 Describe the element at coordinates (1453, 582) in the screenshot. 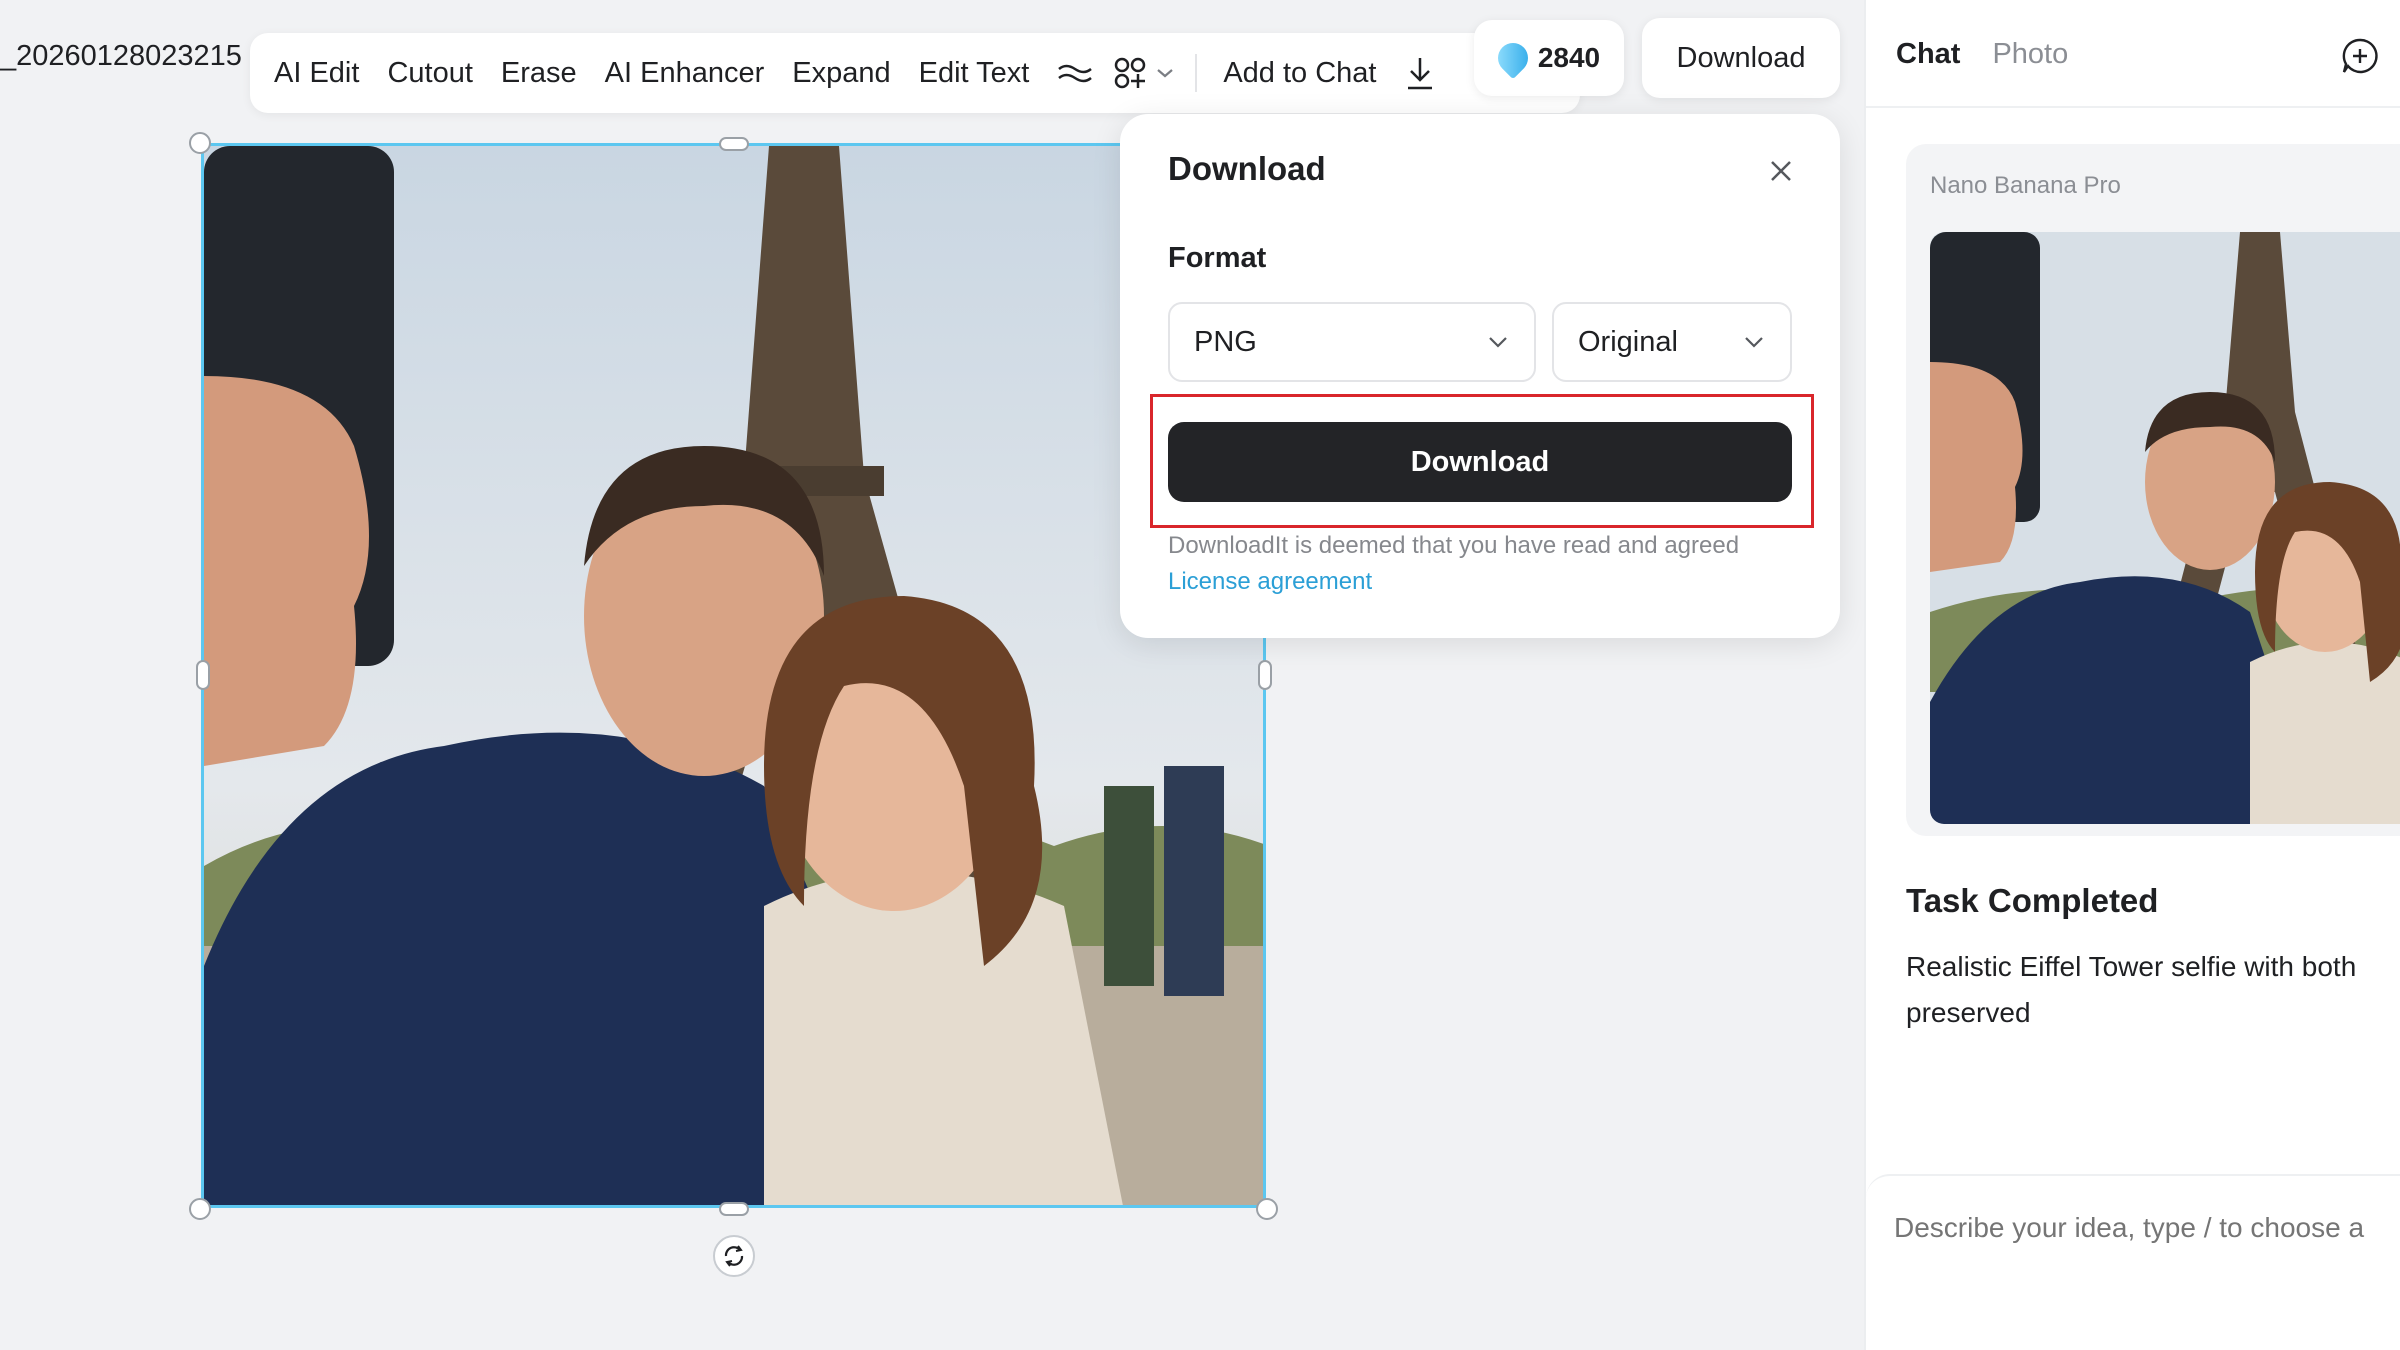

I see `license-agreement-link: License agreement` at that location.